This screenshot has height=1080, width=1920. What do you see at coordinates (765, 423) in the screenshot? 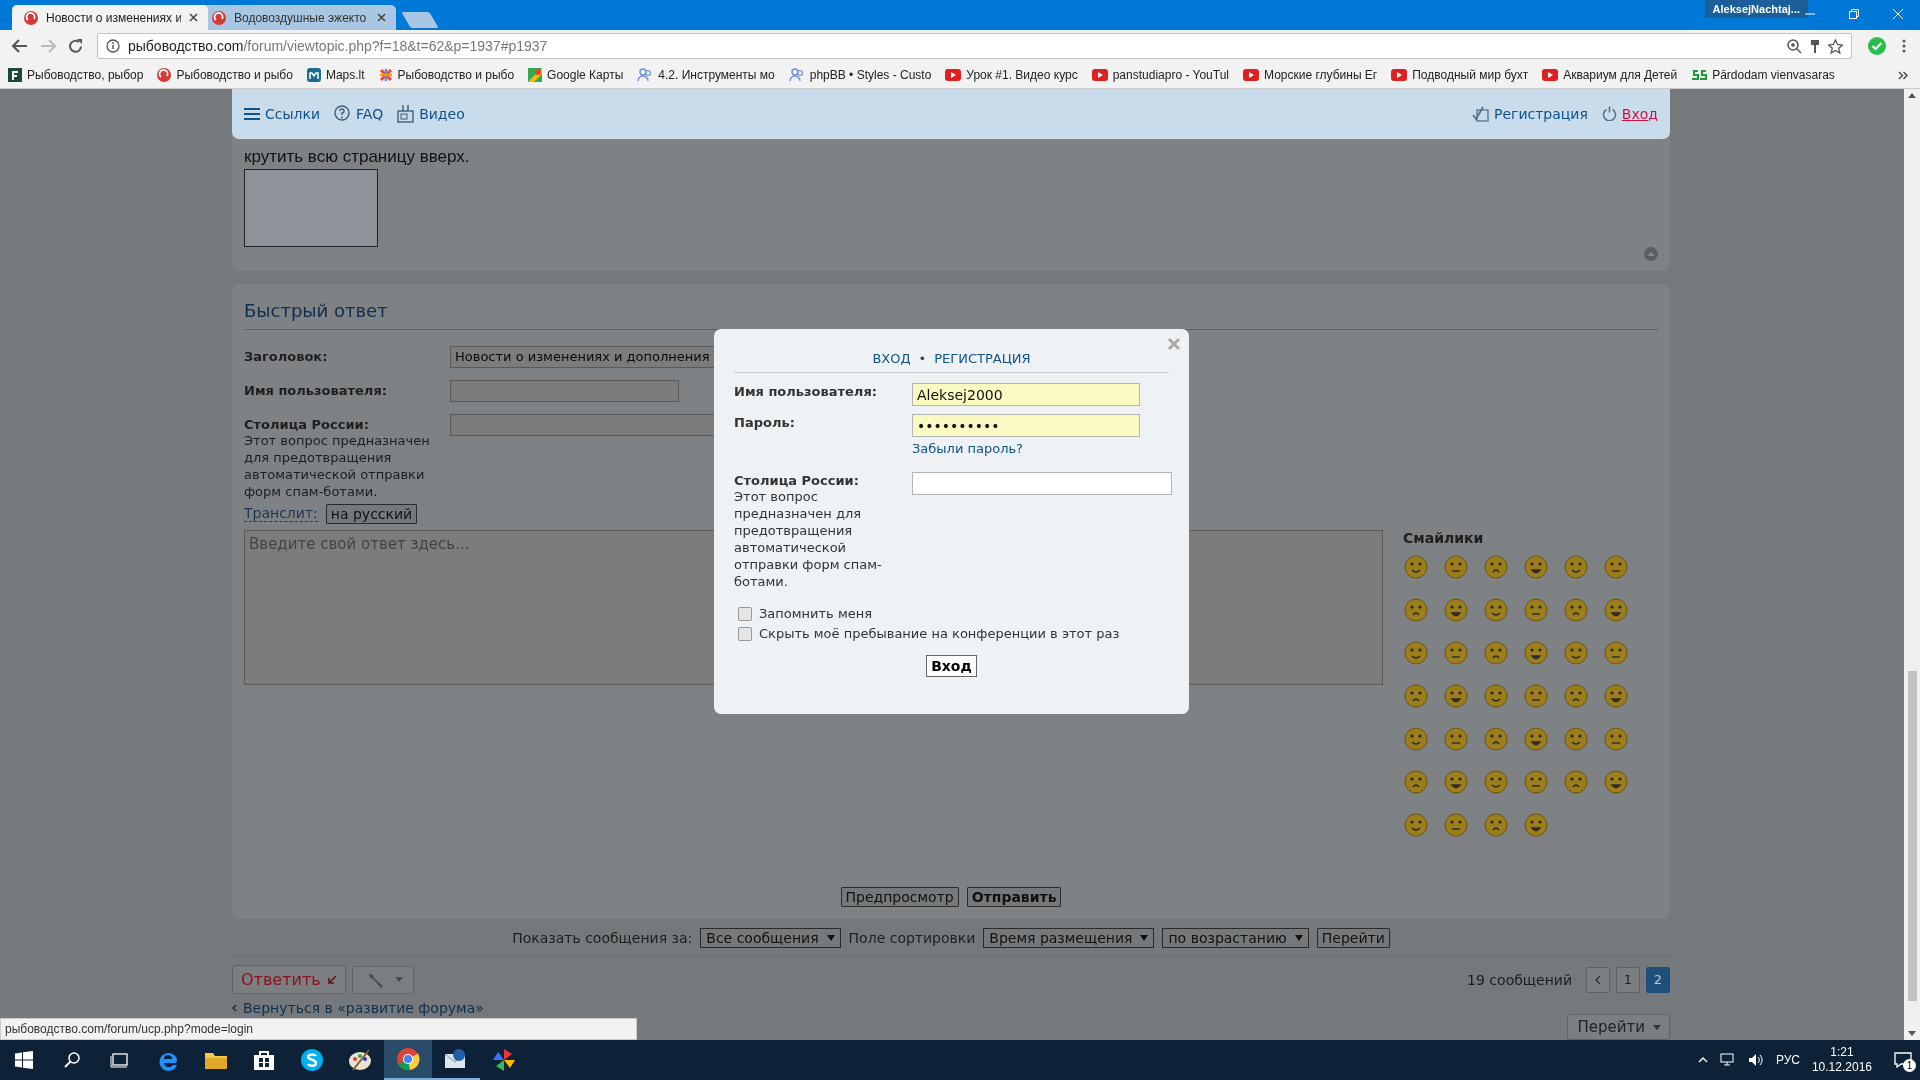
I see `field-label: Пароль:` at bounding box center [765, 423].